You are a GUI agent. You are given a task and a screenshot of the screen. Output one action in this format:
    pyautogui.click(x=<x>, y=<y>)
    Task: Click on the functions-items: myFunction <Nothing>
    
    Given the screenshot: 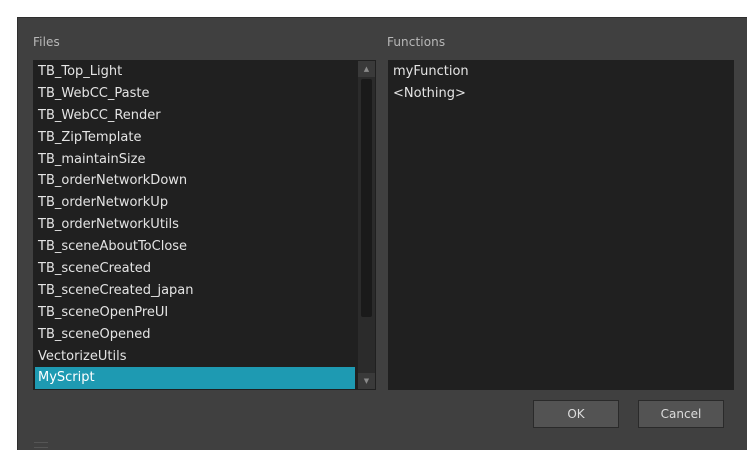 What is the action you would take?
    pyautogui.click(x=560, y=83)
    